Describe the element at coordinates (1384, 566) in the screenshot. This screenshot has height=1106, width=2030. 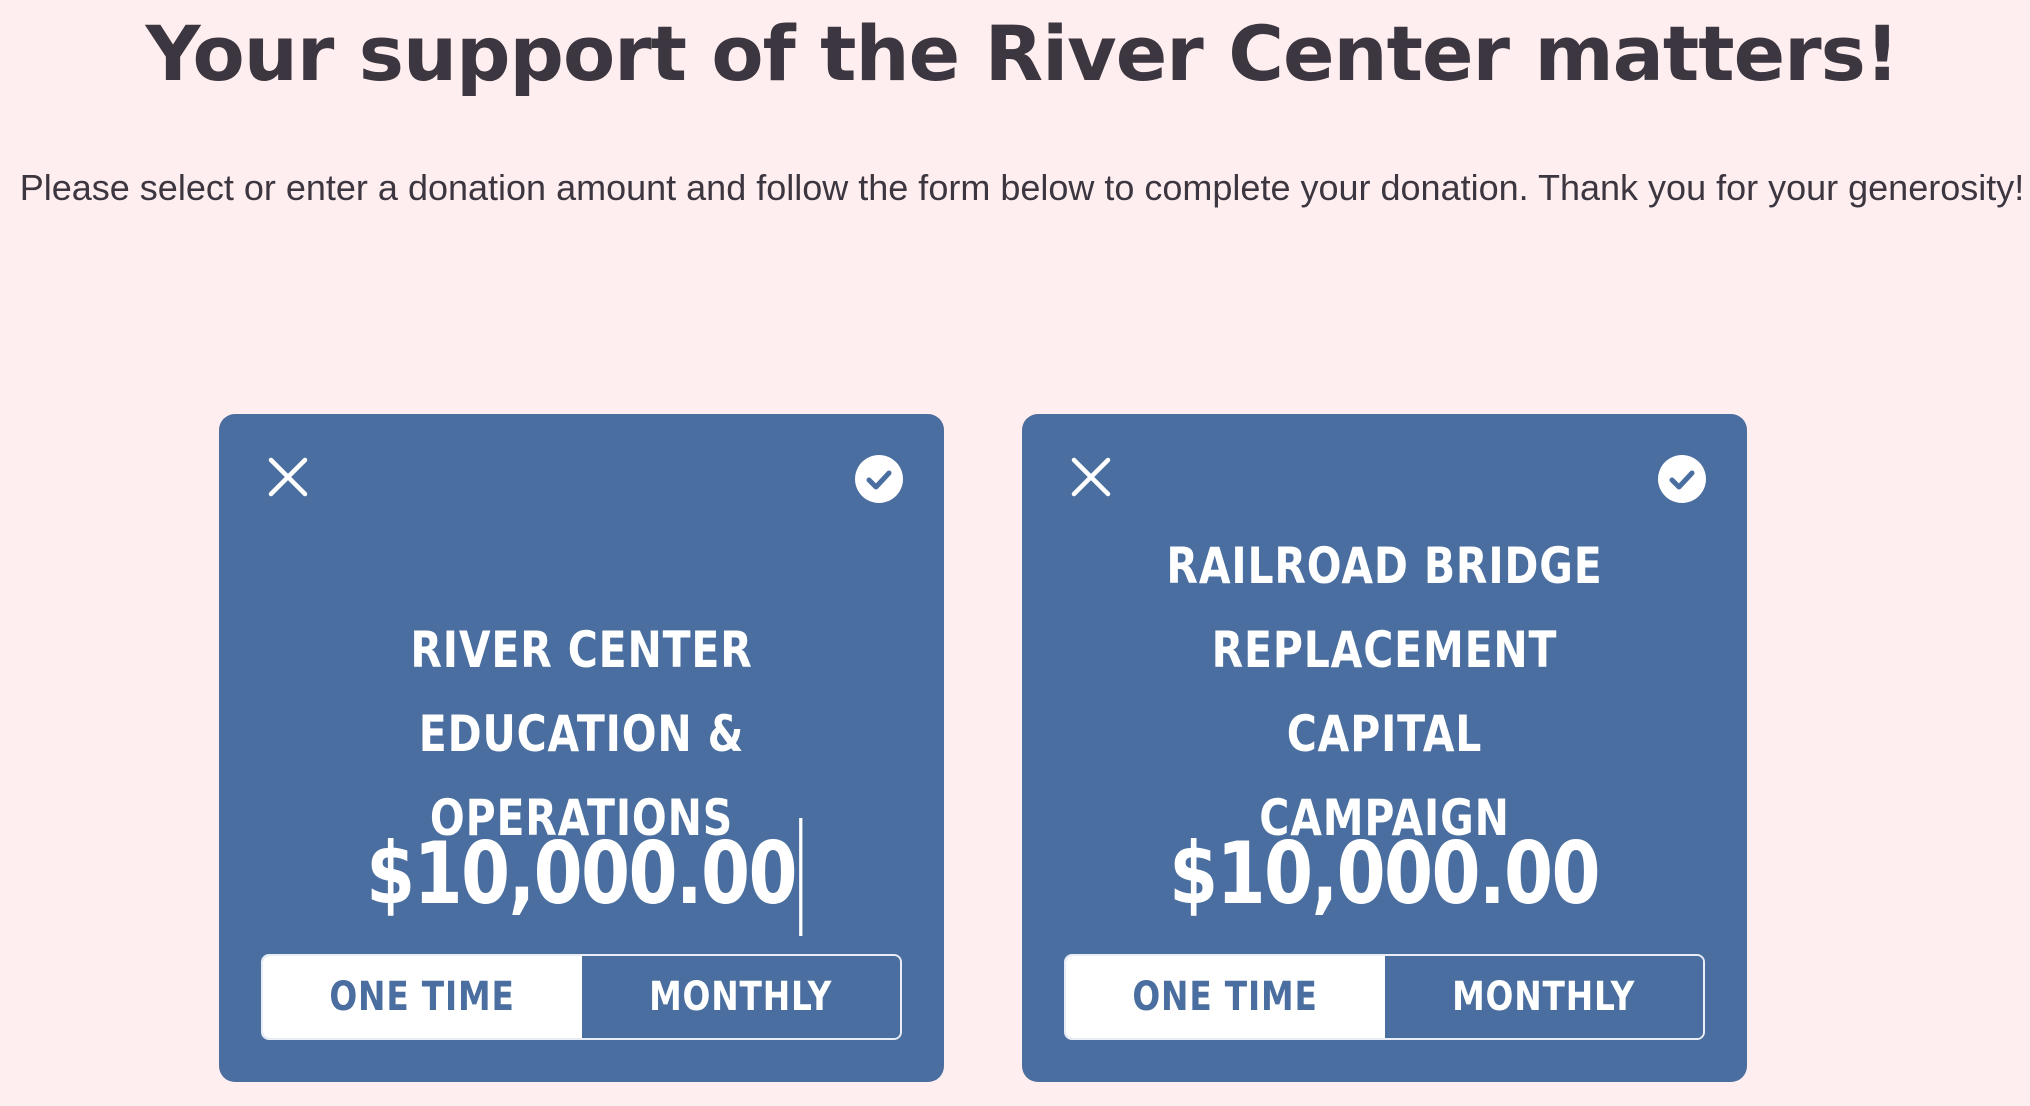
I see `fund-name-line: RAILROAD BRIDGE` at that location.